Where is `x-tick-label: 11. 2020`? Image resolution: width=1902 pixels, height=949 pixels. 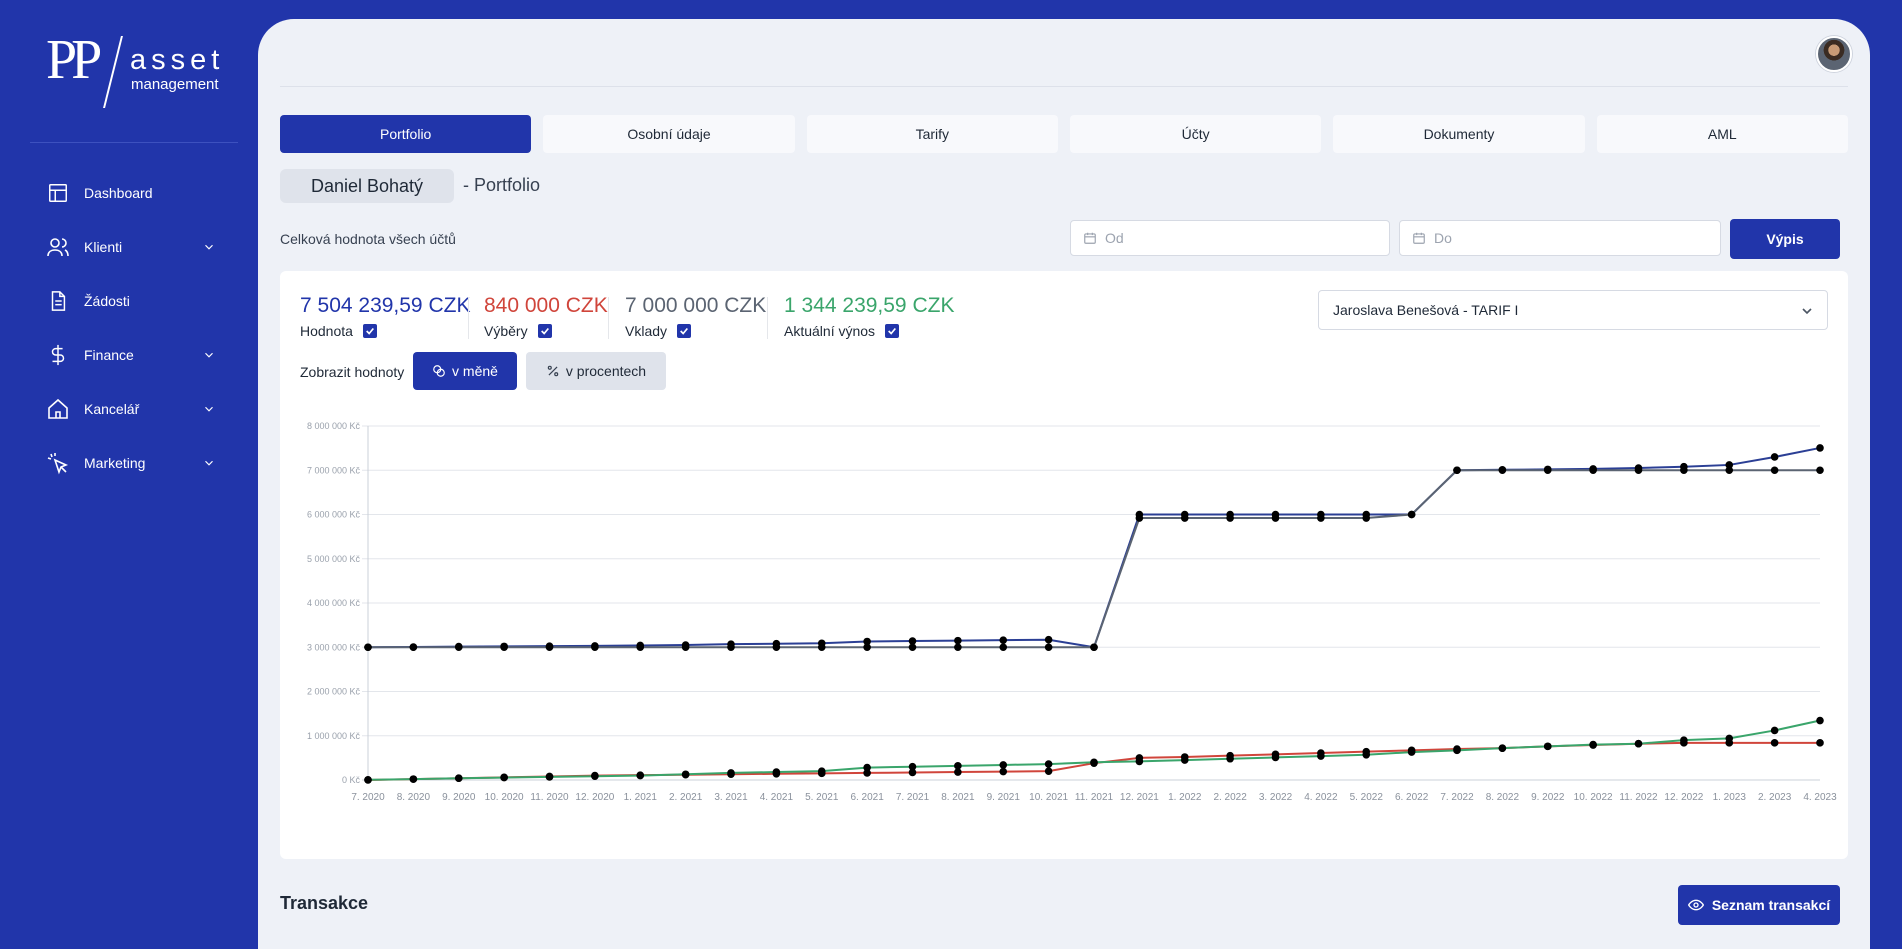 x-tick-label: 11. 2020 is located at coordinates (549, 797).